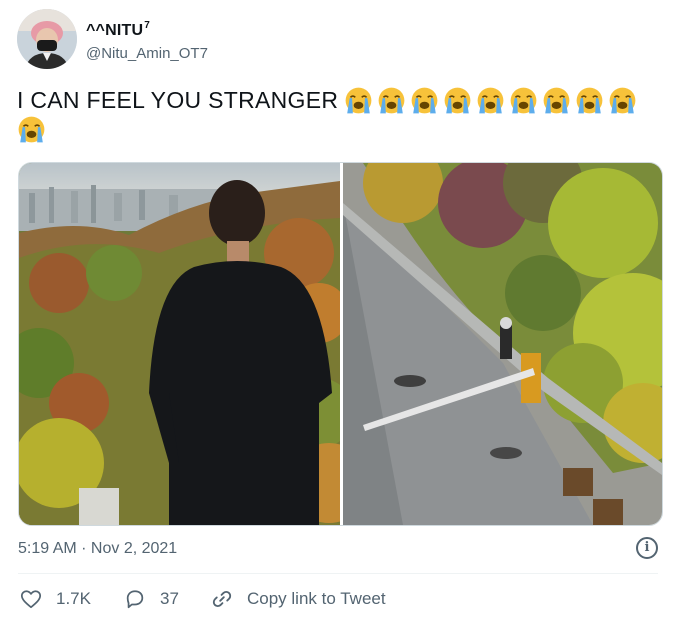 The image size is (673, 623). I want to click on user-handle: @Nitu_Amin_OT7, so click(147, 54).